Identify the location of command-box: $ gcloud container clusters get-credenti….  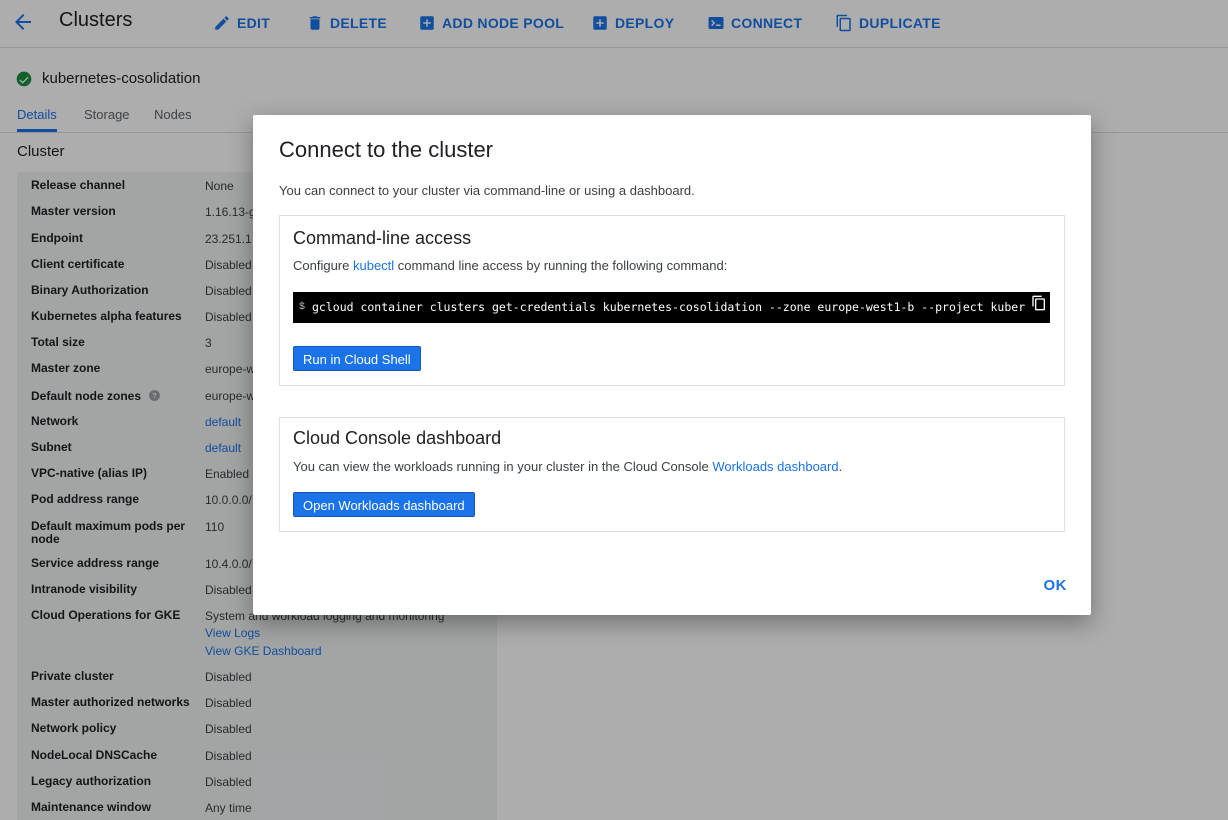
(671, 307).